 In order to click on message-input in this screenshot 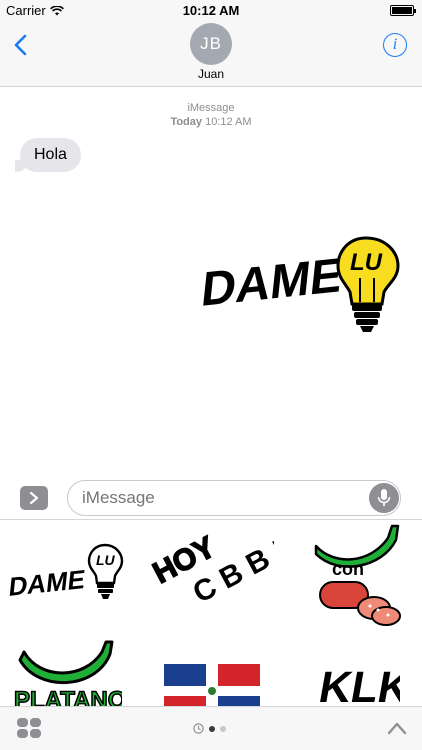, I will do `click(234, 498)`.